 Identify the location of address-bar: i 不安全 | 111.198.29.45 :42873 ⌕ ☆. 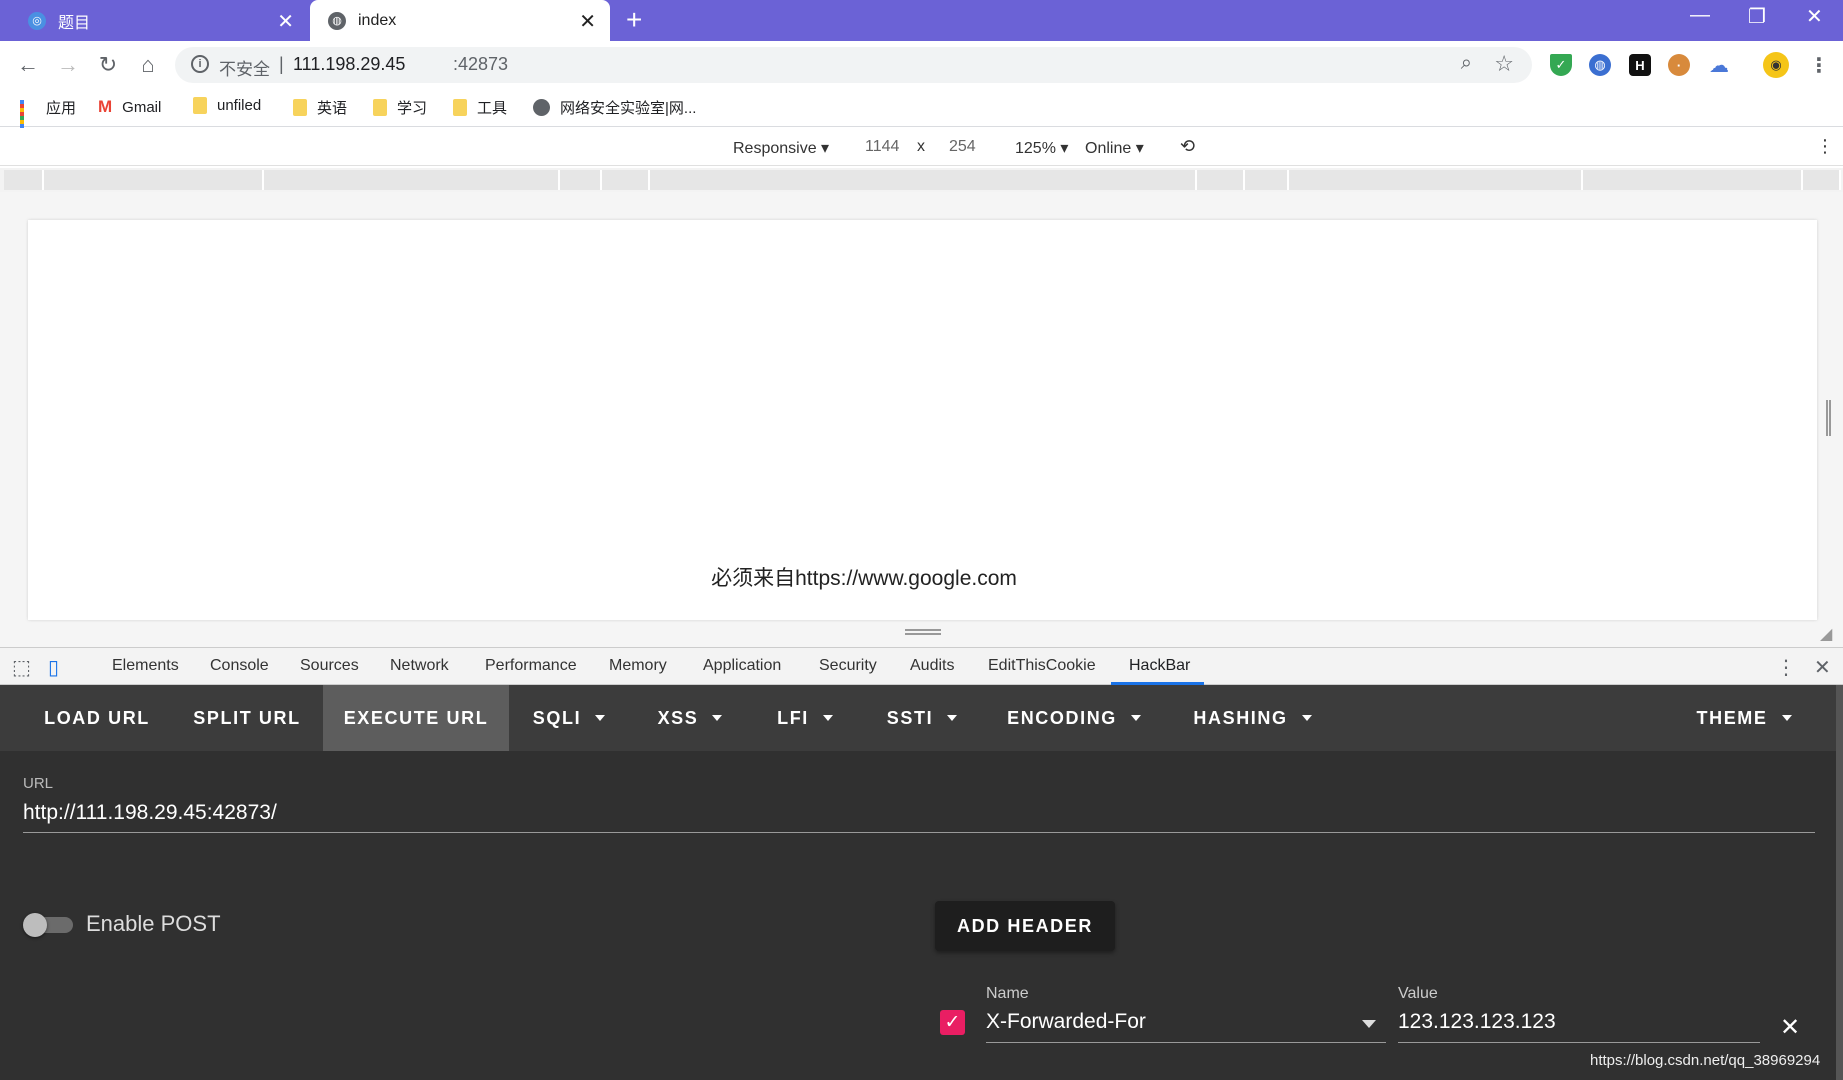
(853, 65).